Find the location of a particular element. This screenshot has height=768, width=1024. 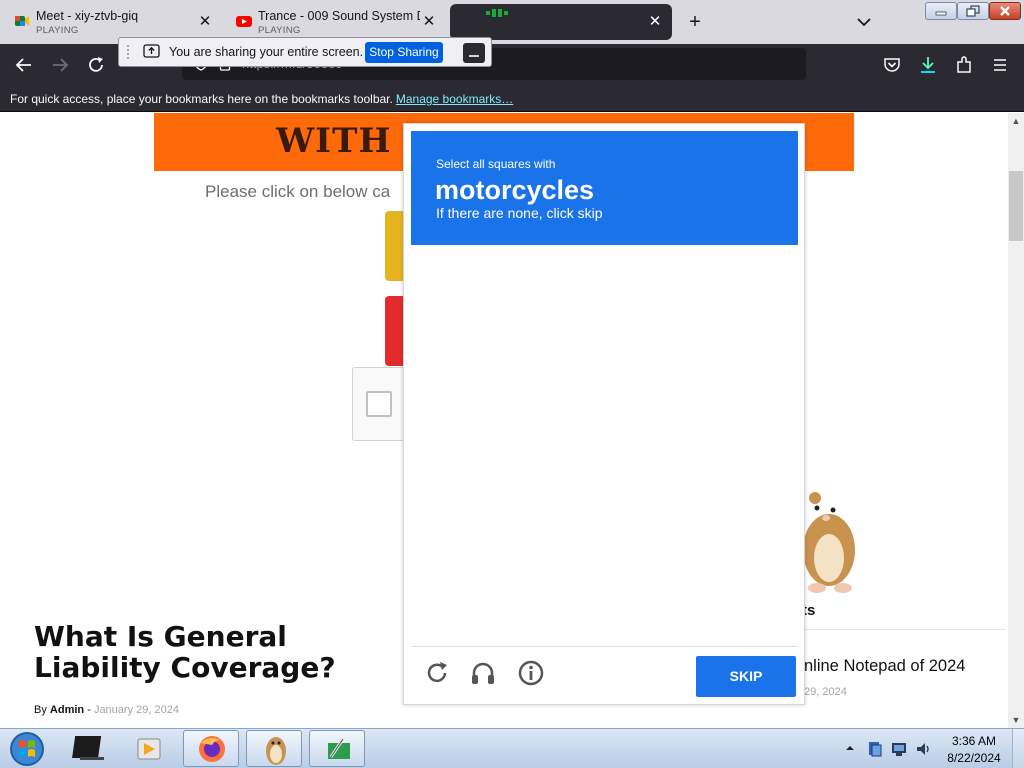

menu-icon is located at coordinates (1000, 65).